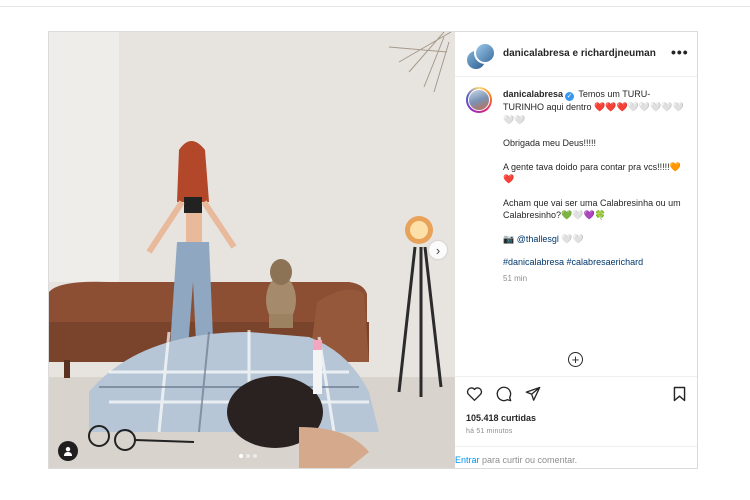  Describe the element at coordinates (570, 96) in the screenshot. I see `verified-badge-icon: ✓` at that location.